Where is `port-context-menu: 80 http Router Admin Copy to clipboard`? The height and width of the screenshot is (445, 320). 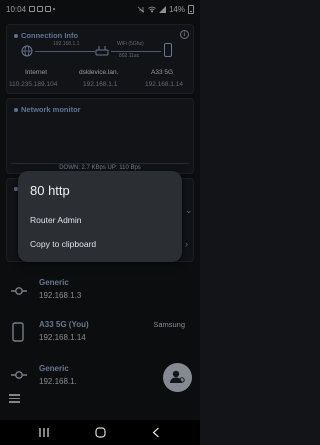 port-context-menu: 80 http Router Admin Copy to clipboard is located at coordinates (100, 216).